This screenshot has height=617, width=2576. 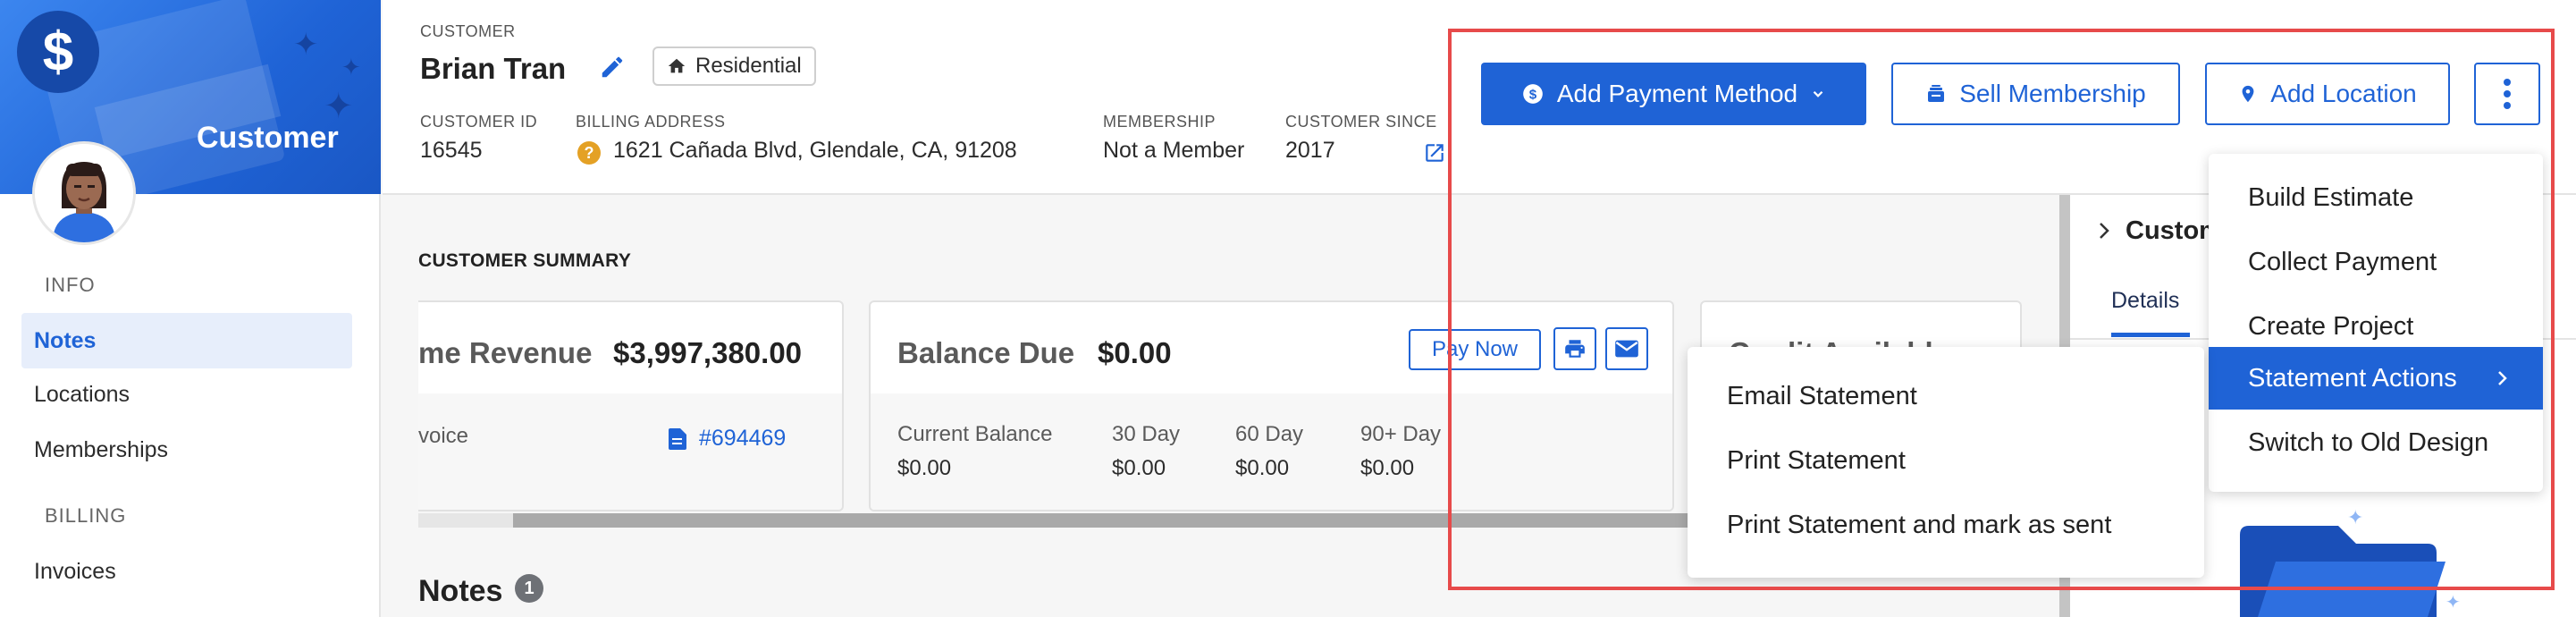 I want to click on billing-address-value: 1621 Cañada Blvd, Glendale, CA, 91208, so click(x=815, y=150).